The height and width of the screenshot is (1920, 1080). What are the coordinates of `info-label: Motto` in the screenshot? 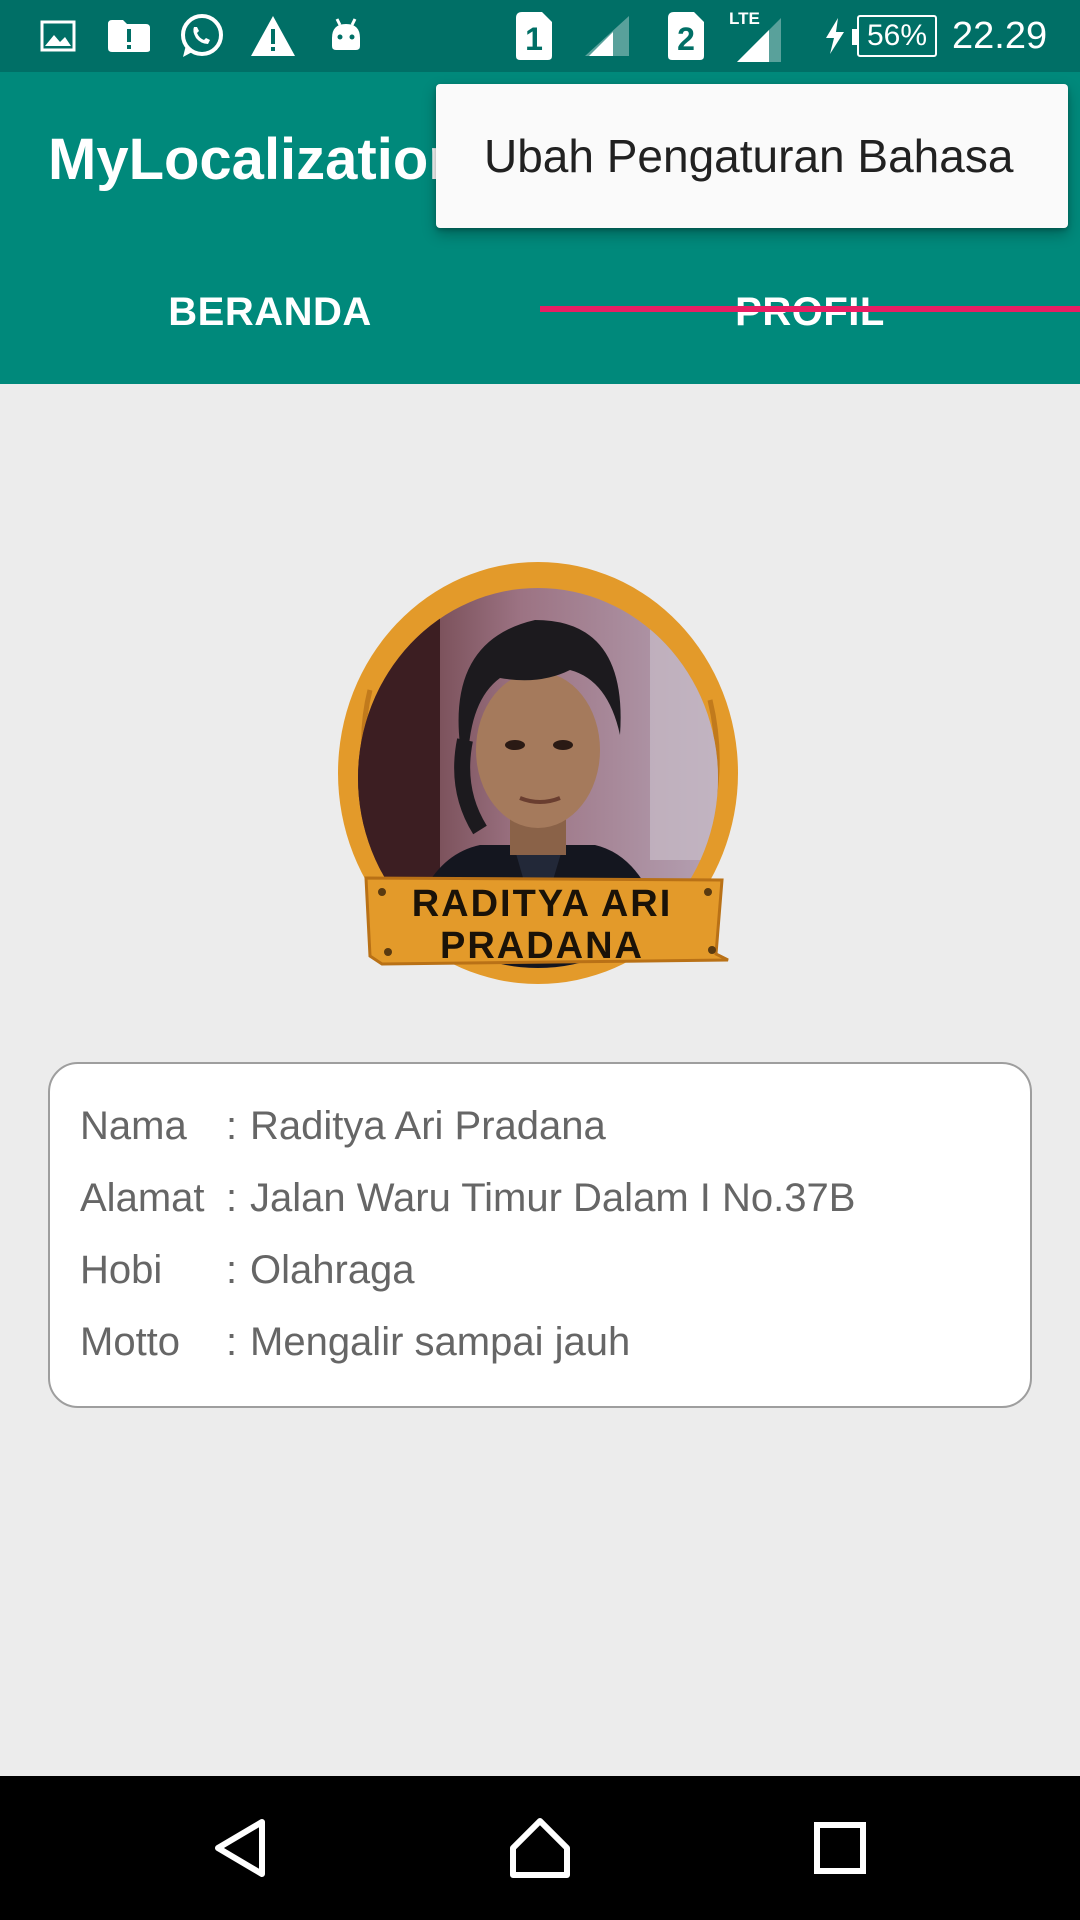 It's located at (130, 1341).